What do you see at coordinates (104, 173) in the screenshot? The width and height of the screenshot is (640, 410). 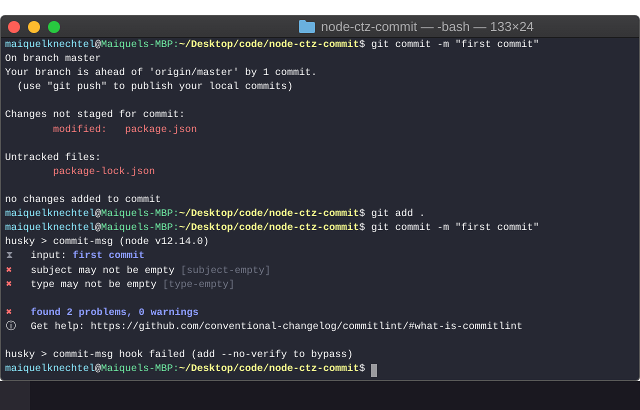 I see `terminal-line: package-lock.json` at bounding box center [104, 173].